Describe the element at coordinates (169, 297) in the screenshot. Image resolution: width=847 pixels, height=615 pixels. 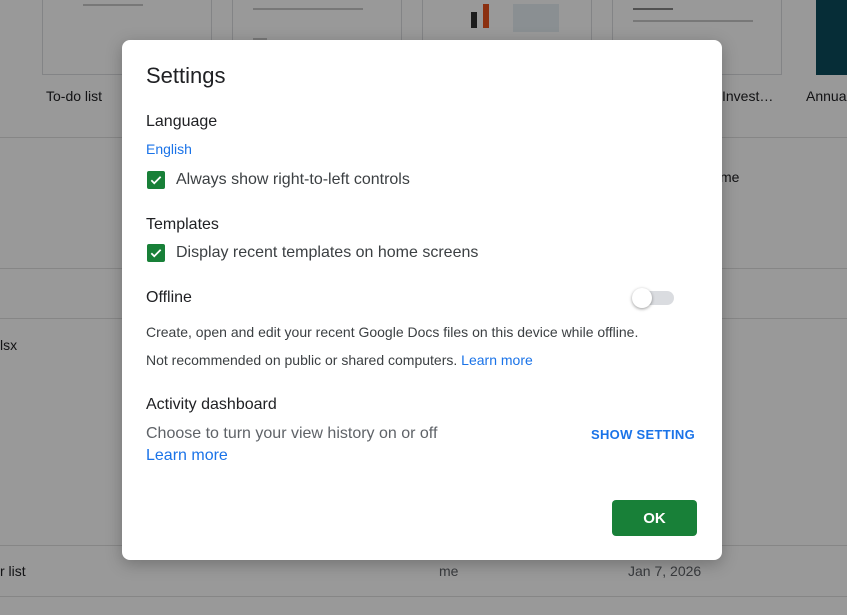
I see `offline-heading: Offline` at that location.